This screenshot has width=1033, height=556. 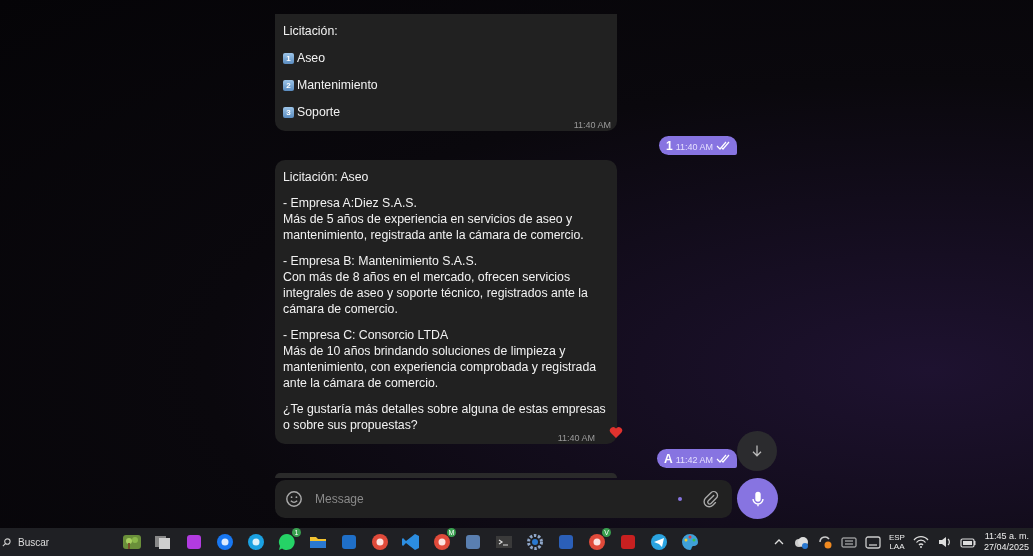 What do you see at coordinates (132, 542) in the screenshot?
I see `plant-icon` at bounding box center [132, 542].